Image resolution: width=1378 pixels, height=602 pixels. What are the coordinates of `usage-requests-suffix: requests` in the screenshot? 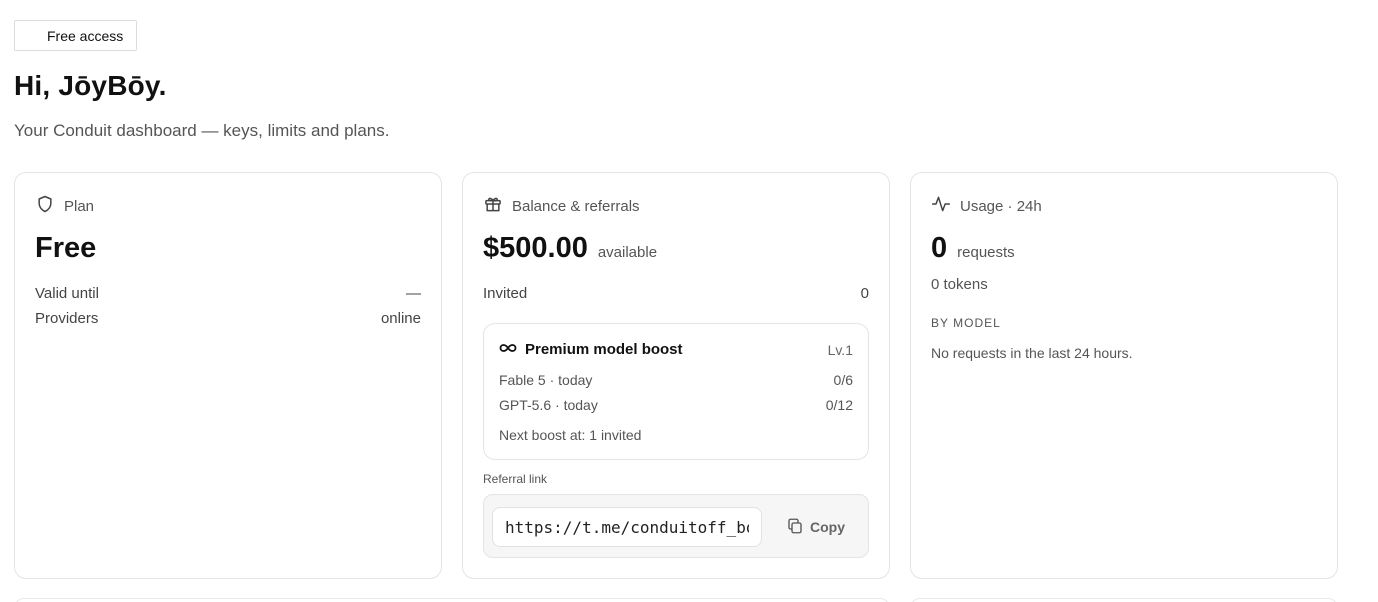 It's located at (986, 252).